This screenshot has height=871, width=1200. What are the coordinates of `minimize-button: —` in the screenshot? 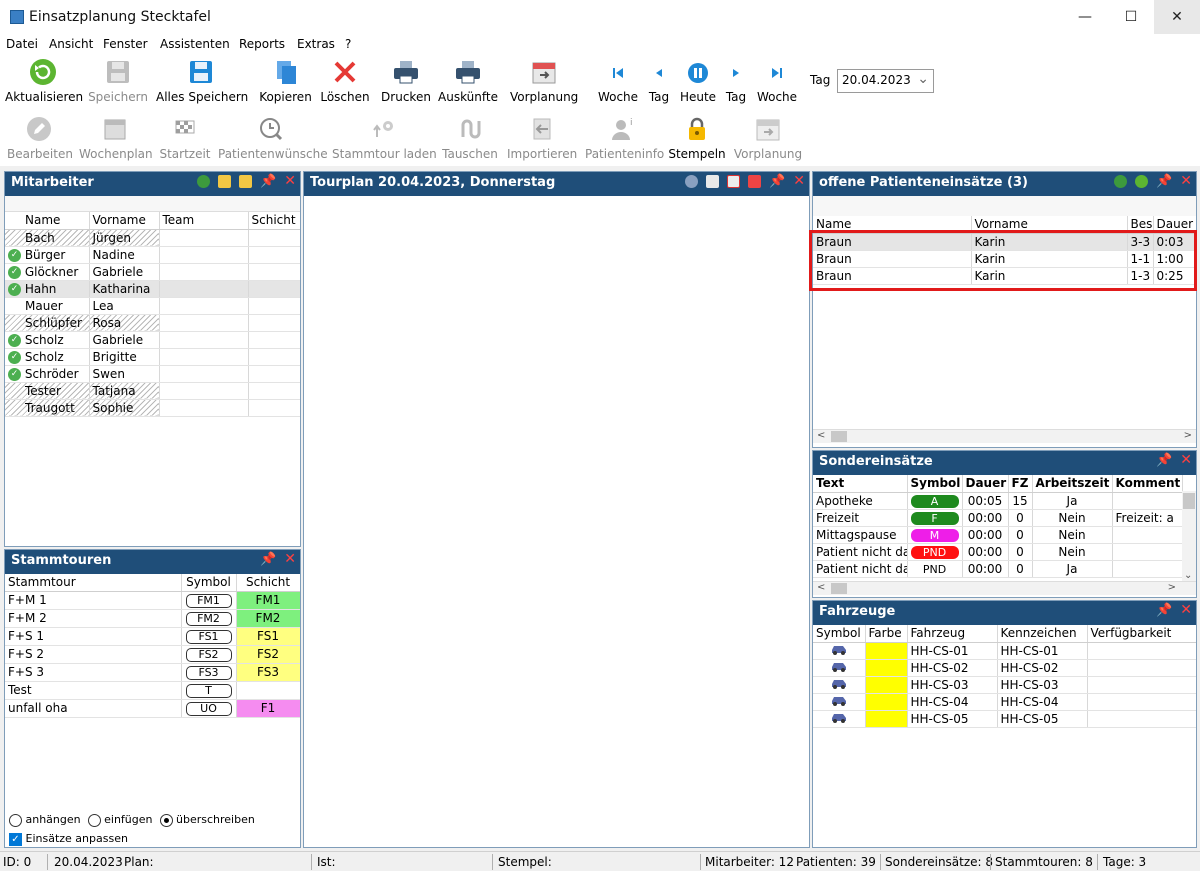 It's located at (1085, 17).